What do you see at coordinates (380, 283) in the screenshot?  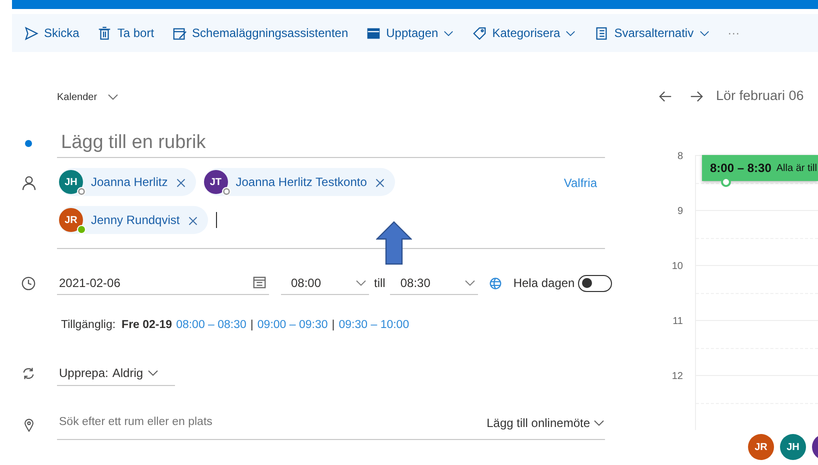 I see `till-label: till` at bounding box center [380, 283].